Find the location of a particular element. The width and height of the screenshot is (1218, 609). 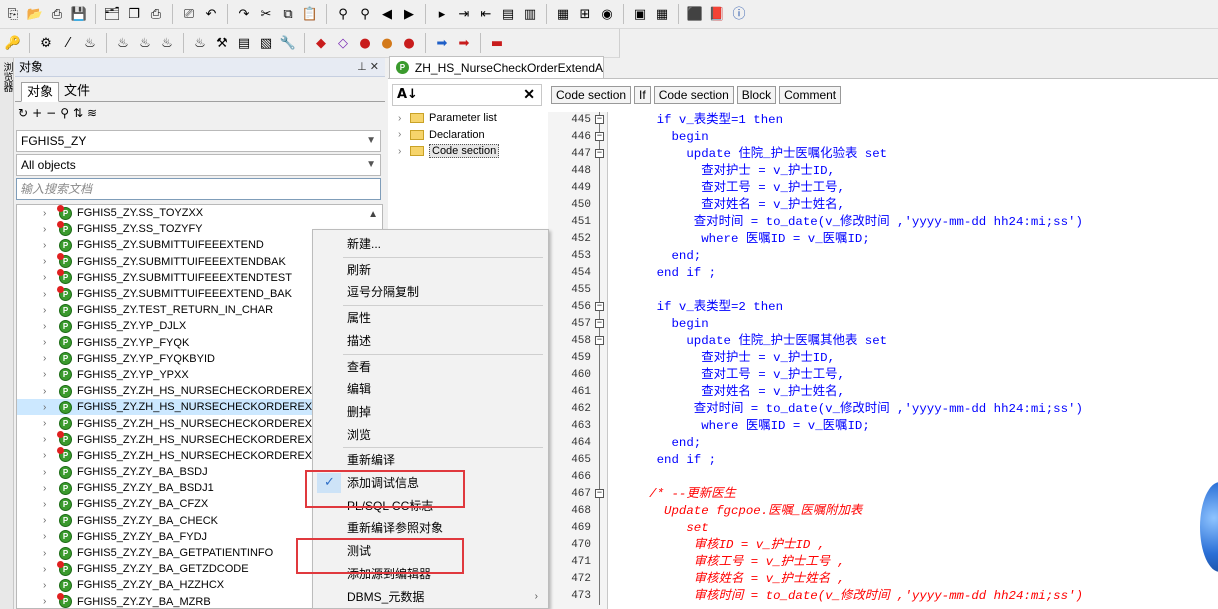

section-crumb: Block is located at coordinates (756, 95).